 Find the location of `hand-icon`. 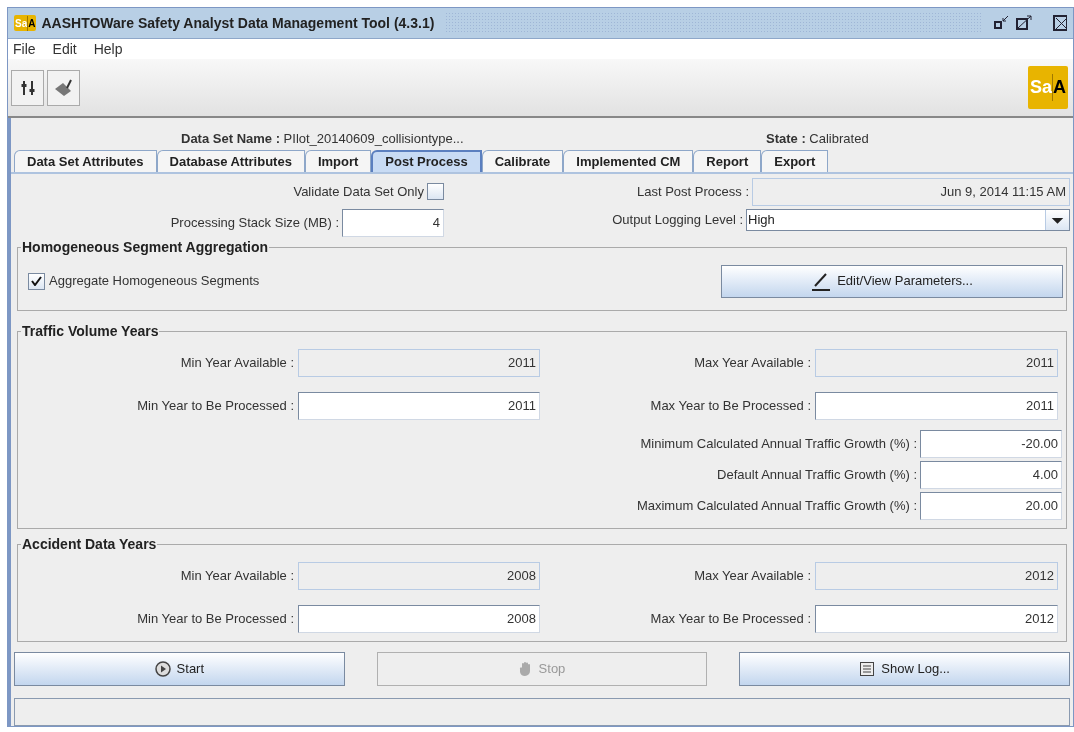

hand-icon is located at coordinates (525, 669).